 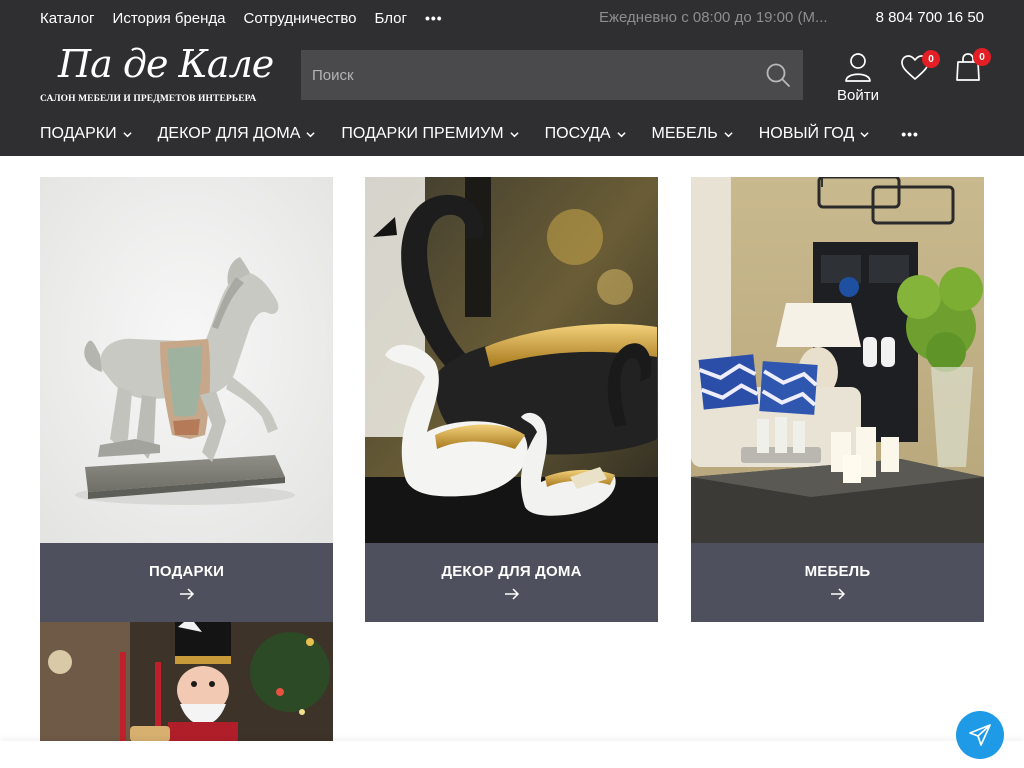 I want to click on login-label: Войти, so click(x=858, y=95).